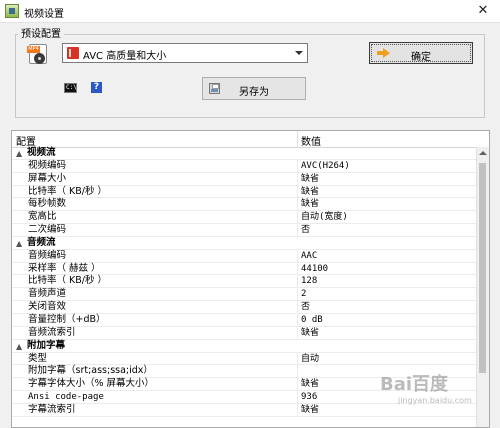  Describe the element at coordinates (52, 332) in the screenshot. I see `property-name: 音频流索引` at that location.